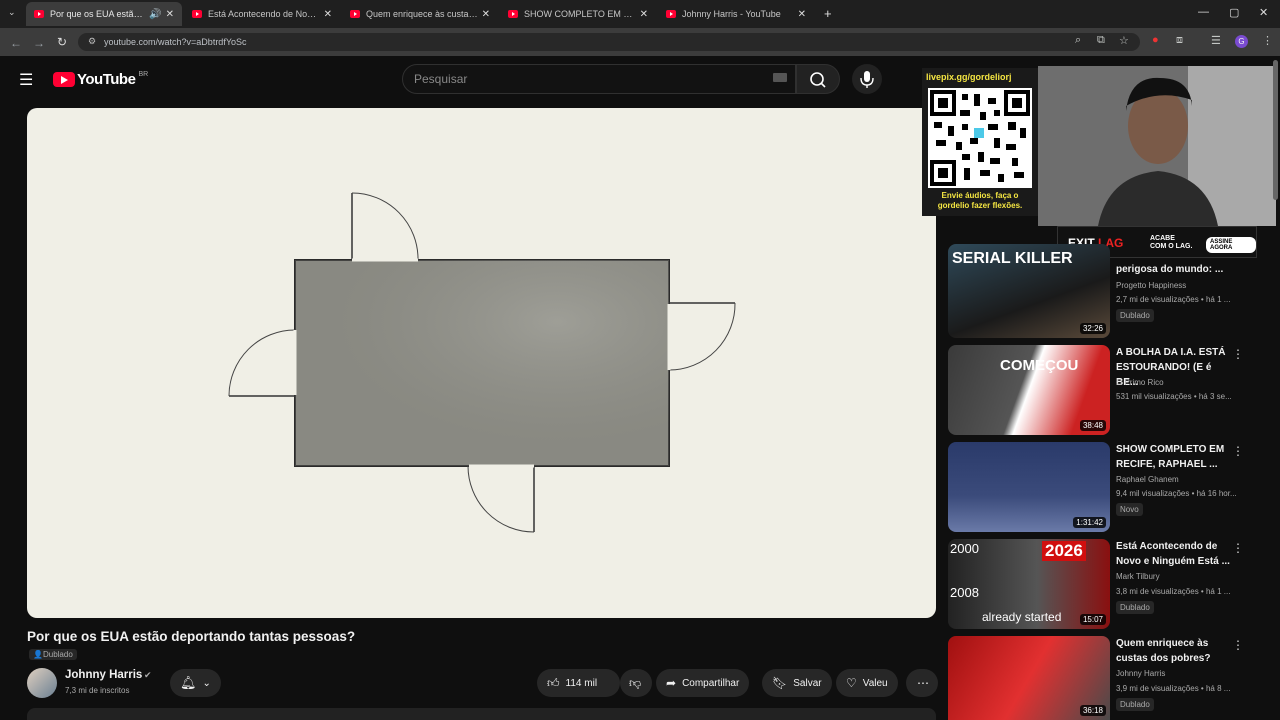  Describe the element at coordinates (1155, 40) in the screenshot. I see `extension-record-icon: ●` at that location.